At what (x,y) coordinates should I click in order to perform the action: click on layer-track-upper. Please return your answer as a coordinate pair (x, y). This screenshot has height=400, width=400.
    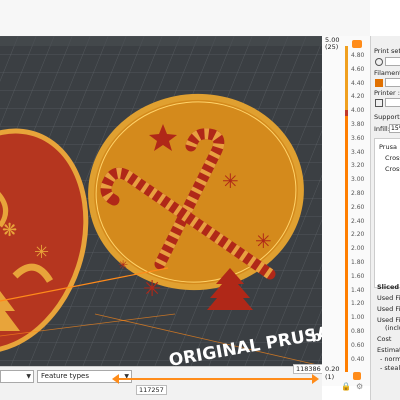
    Looking at the image, I should click on (346, 78).